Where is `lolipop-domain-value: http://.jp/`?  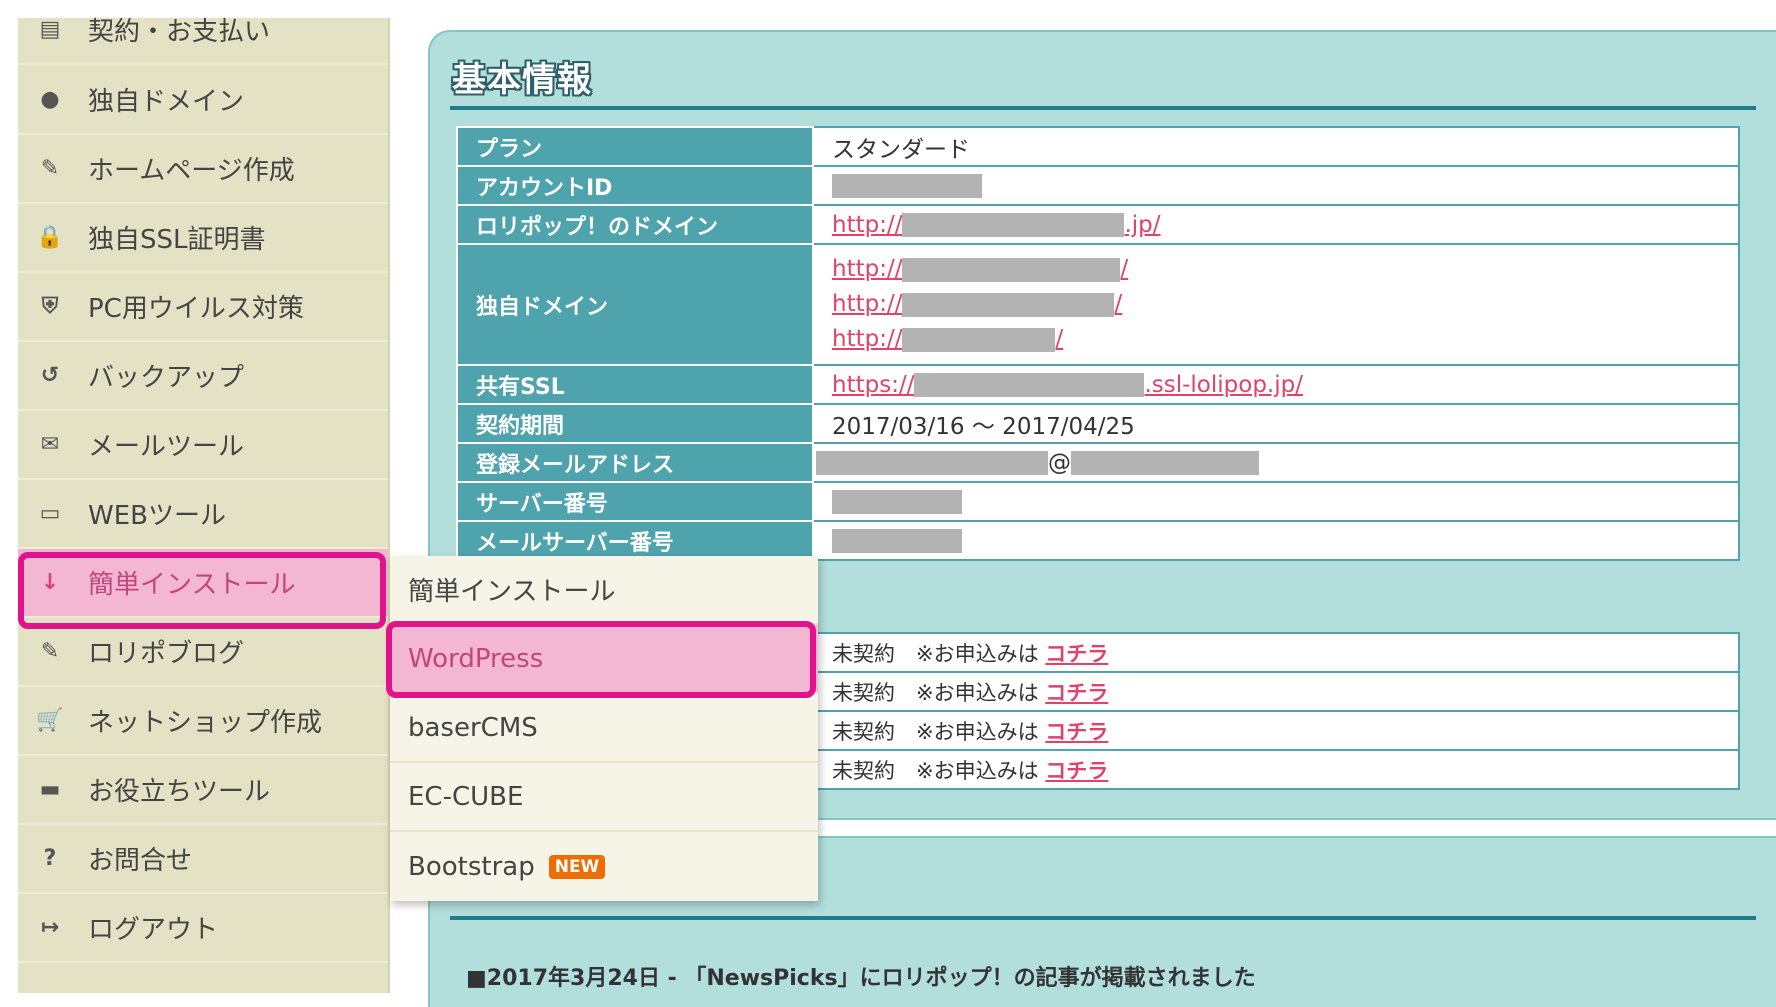
lolipop-domain-value: http://.jp/ is located at coordinates (1276, 224).